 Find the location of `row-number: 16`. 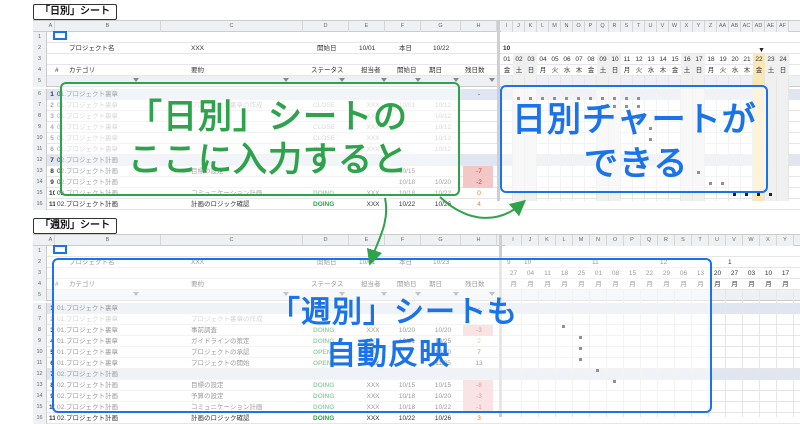

row-number: 16 is located at coordinates (40, 204).